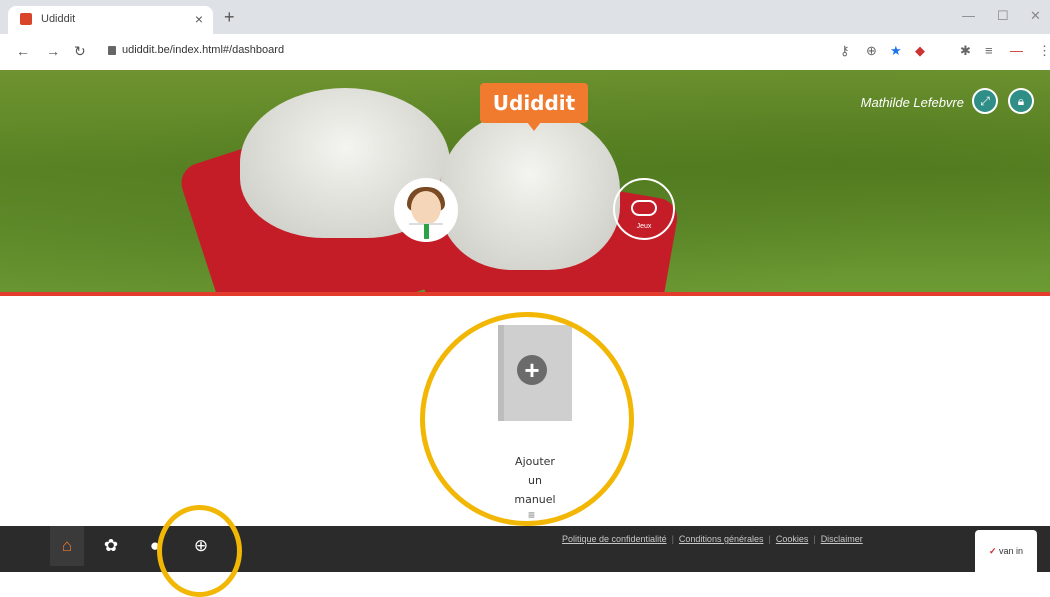 This screenshot has height=597, width=1050. I want to click on add-manual-plus-icon: +, so click(532, 370).